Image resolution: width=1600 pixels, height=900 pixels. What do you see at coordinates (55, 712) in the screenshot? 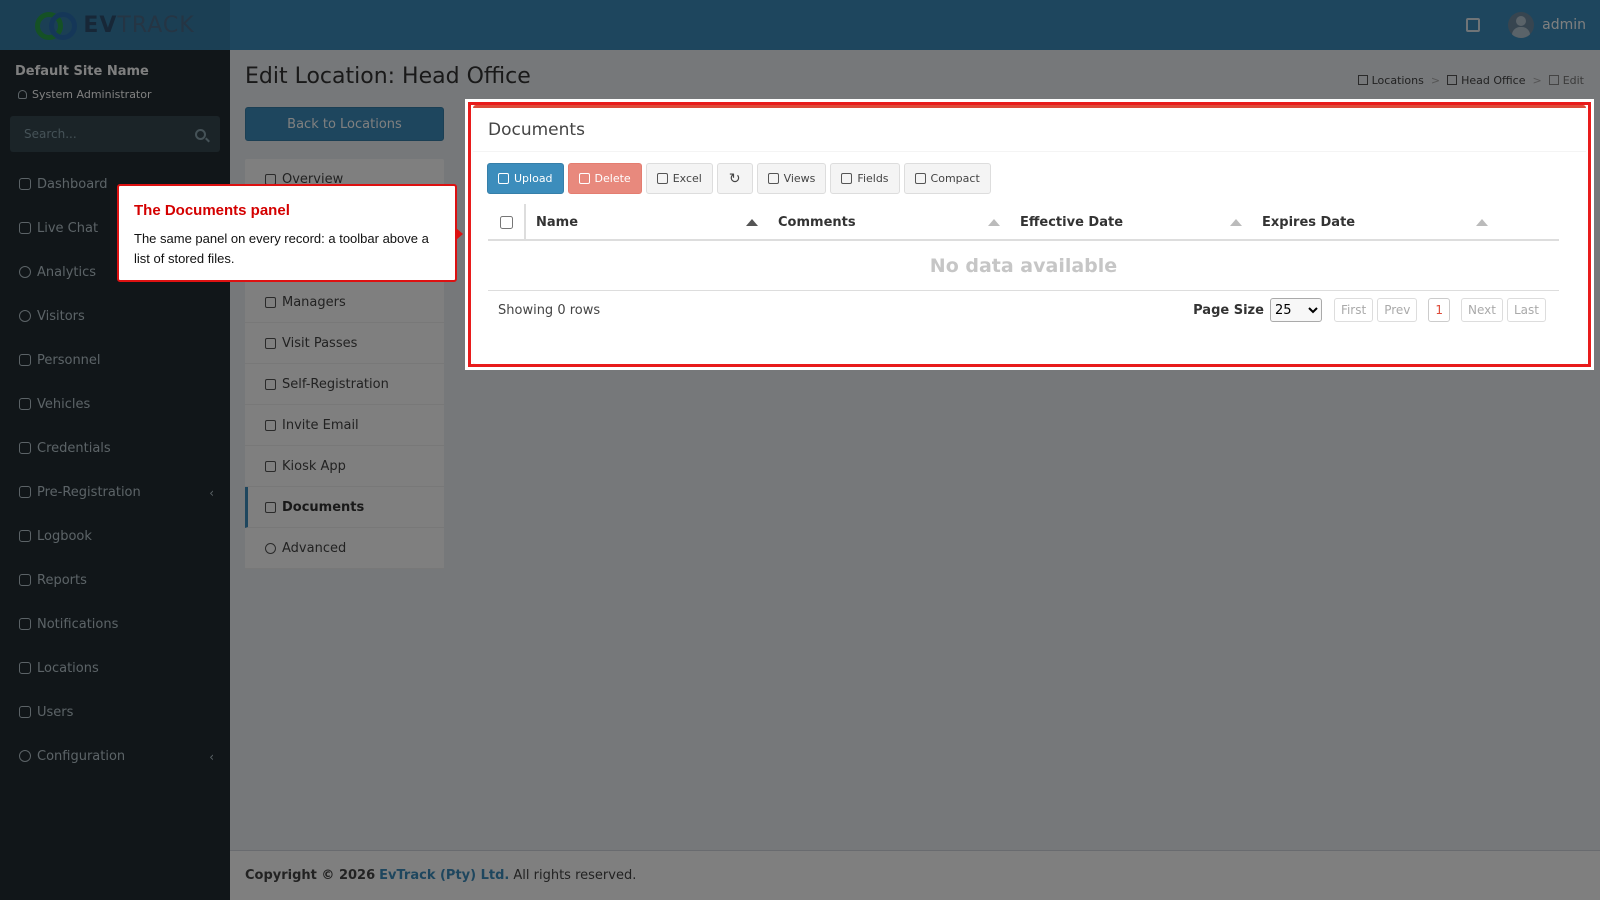
I see `sidebar-item-label: Users` at bounding box center [55, 712].